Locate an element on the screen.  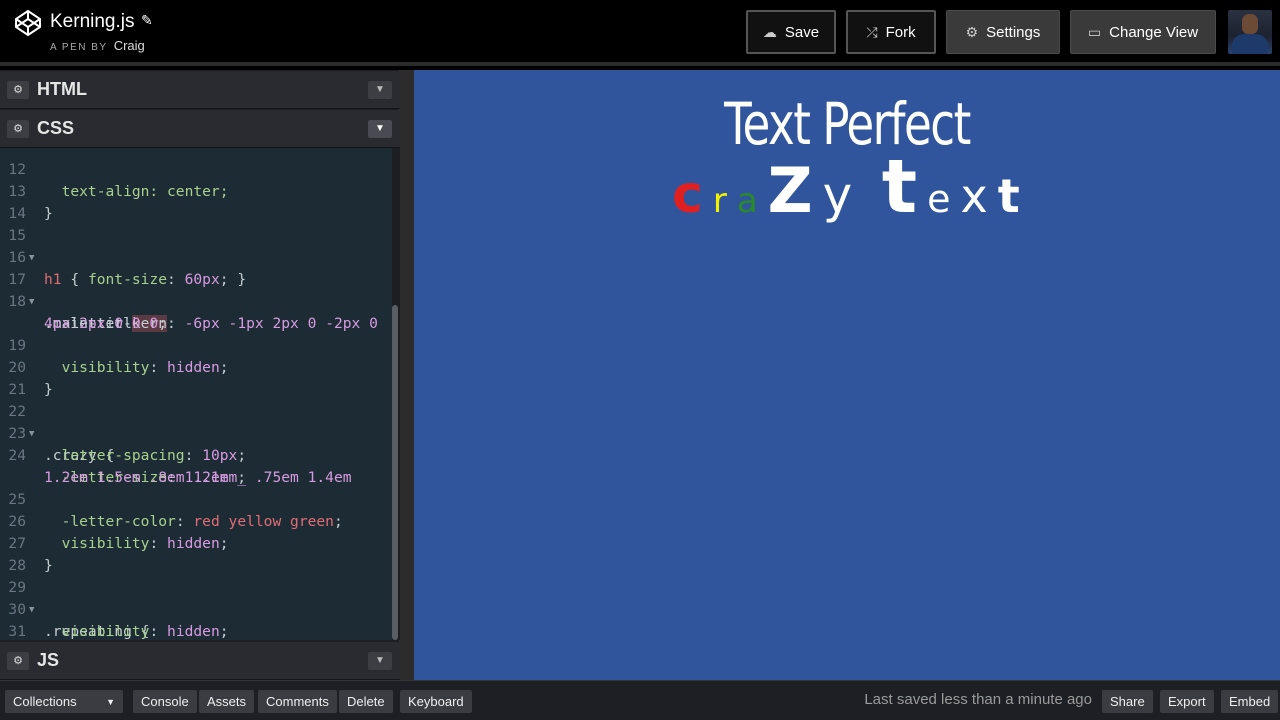
share-button: Share is located at coordinates (1127, 701).